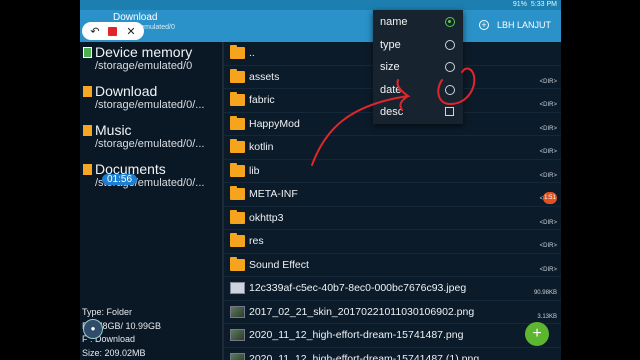  What do you see at coordinates (274, 123) in the screenshot?
I see `file-name: HappyMod` at bounding box center [274, 123].